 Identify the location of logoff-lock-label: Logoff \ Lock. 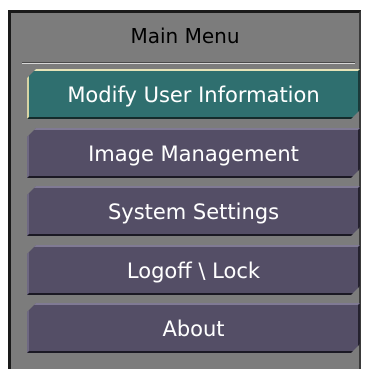
(193, 271).